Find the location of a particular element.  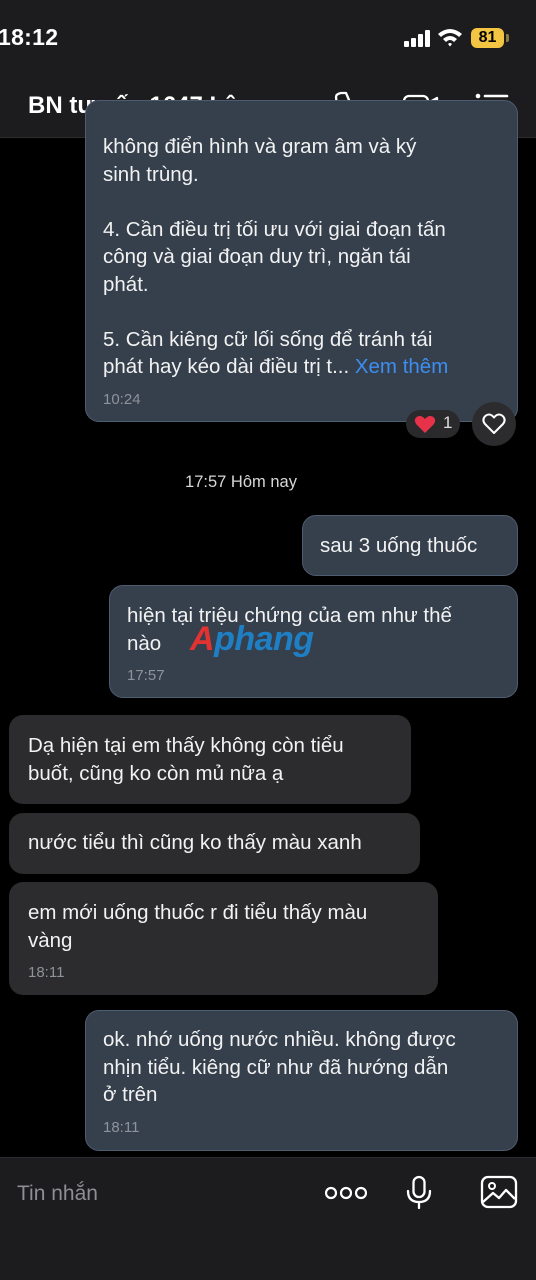

battery-icon: 81 is located at coordinates (490, 38).